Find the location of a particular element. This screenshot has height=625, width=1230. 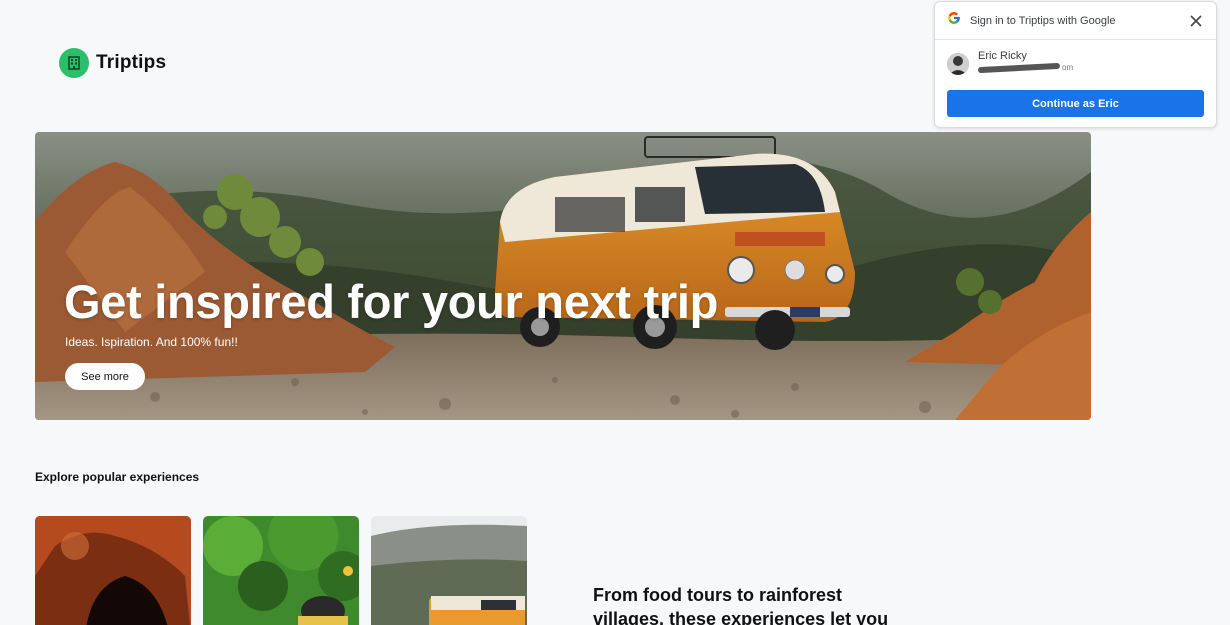

building-icon is located at coordinates (74, 63).